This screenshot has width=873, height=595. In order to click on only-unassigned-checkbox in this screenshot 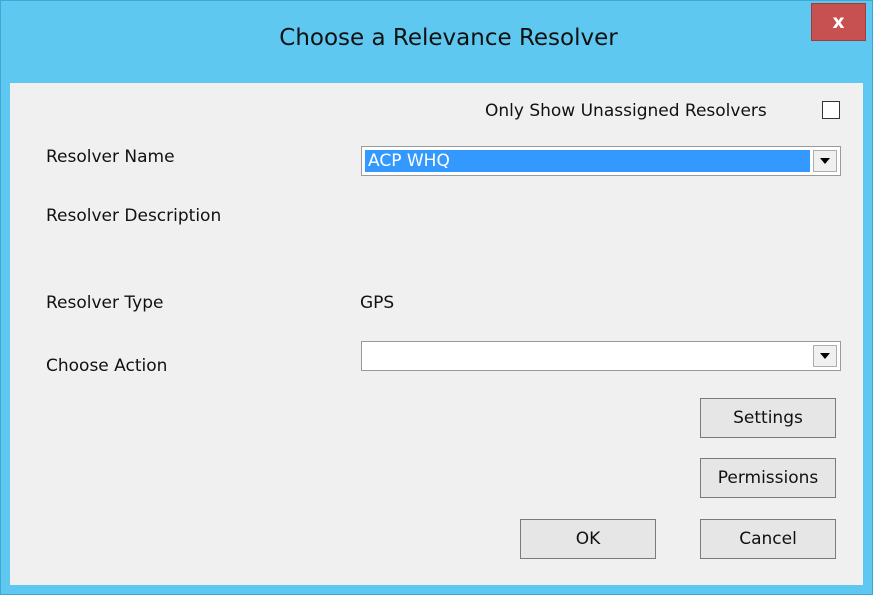, I will do `click(831, 110)`.